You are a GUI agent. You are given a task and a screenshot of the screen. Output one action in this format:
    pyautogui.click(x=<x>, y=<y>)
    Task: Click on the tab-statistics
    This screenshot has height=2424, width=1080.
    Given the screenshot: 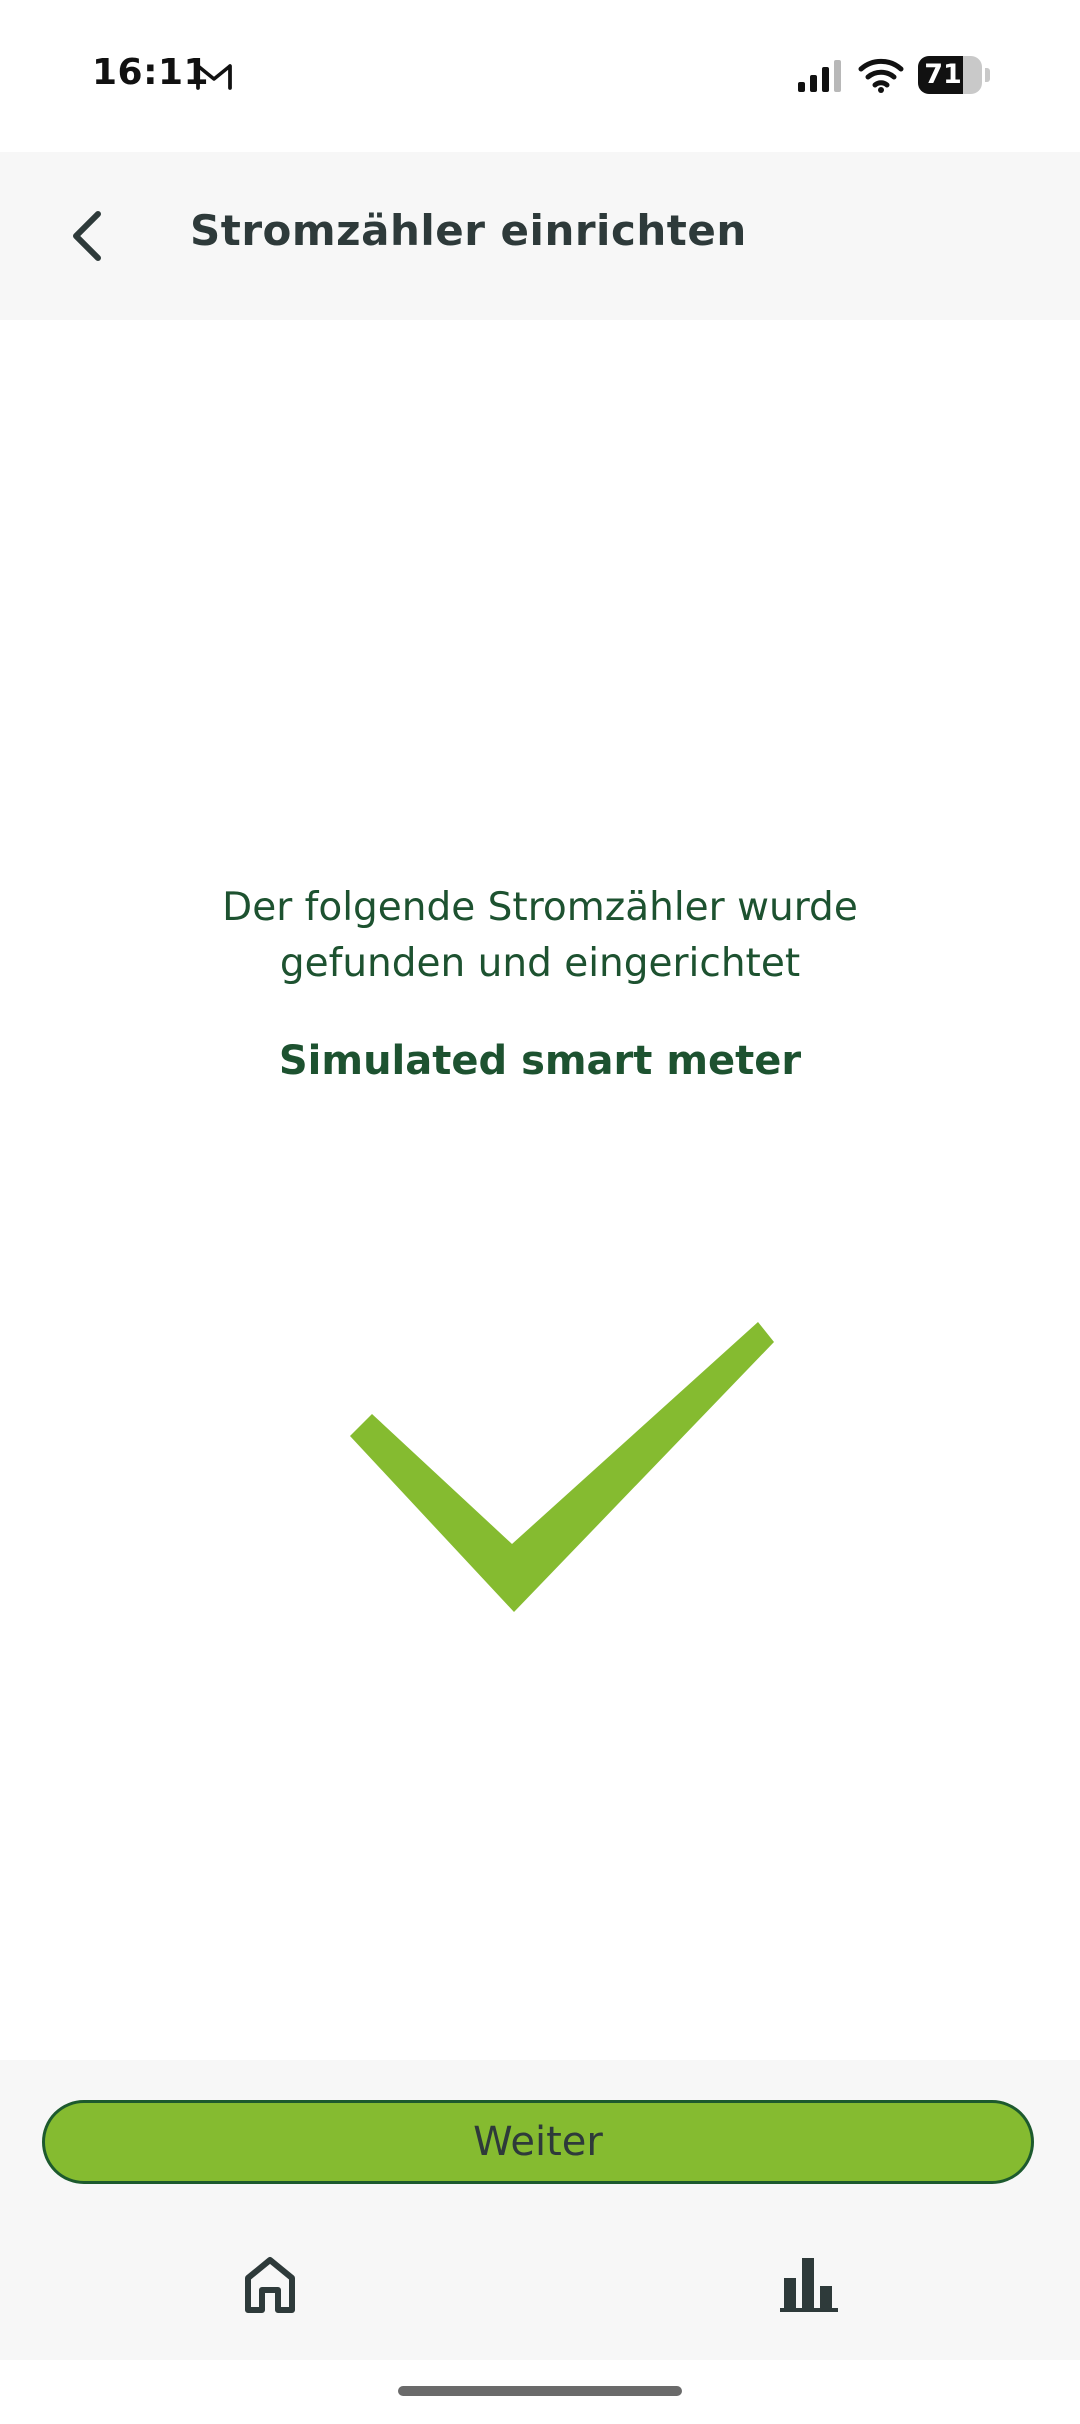 What is the action you would take?
    pyautogui.click(x=810, y=2284)
    